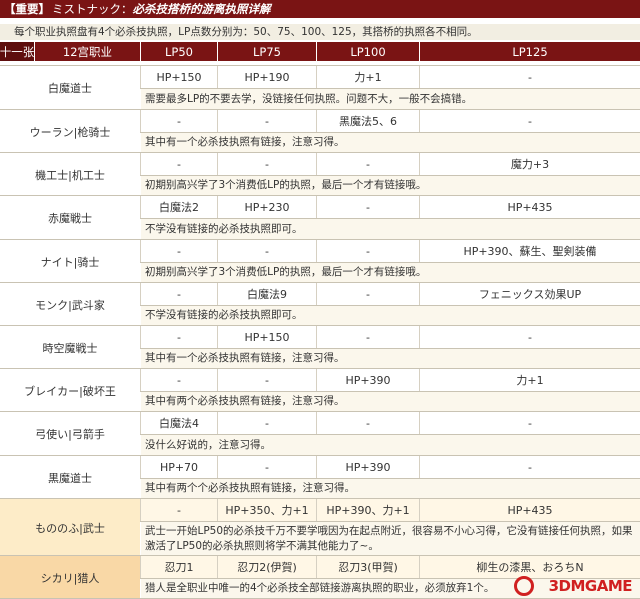 This screenshot has height=599, width=640. Describe the element at coordinates (590, 586) in the screenshot. I see `watermark: 3DMGAME` at that location.